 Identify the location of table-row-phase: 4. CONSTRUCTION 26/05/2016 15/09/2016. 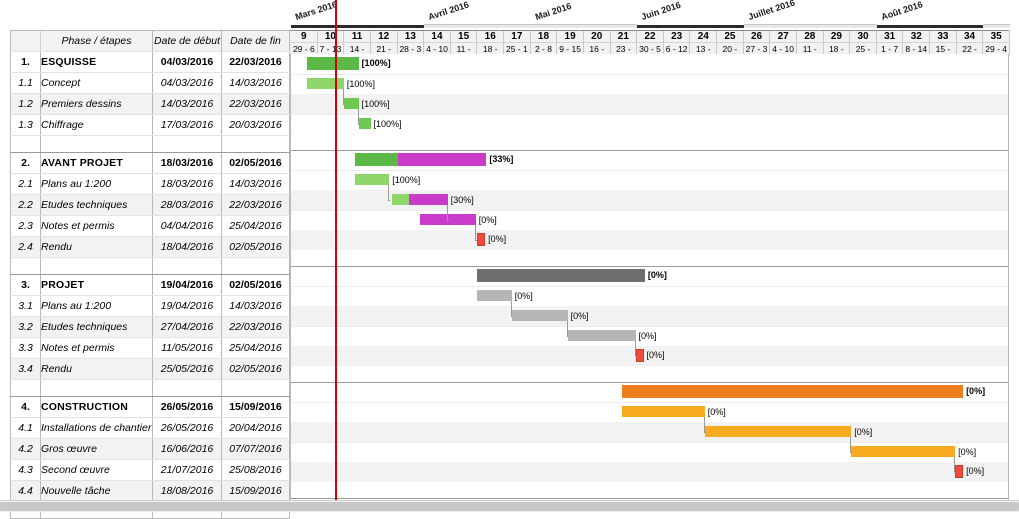
(150, 407).